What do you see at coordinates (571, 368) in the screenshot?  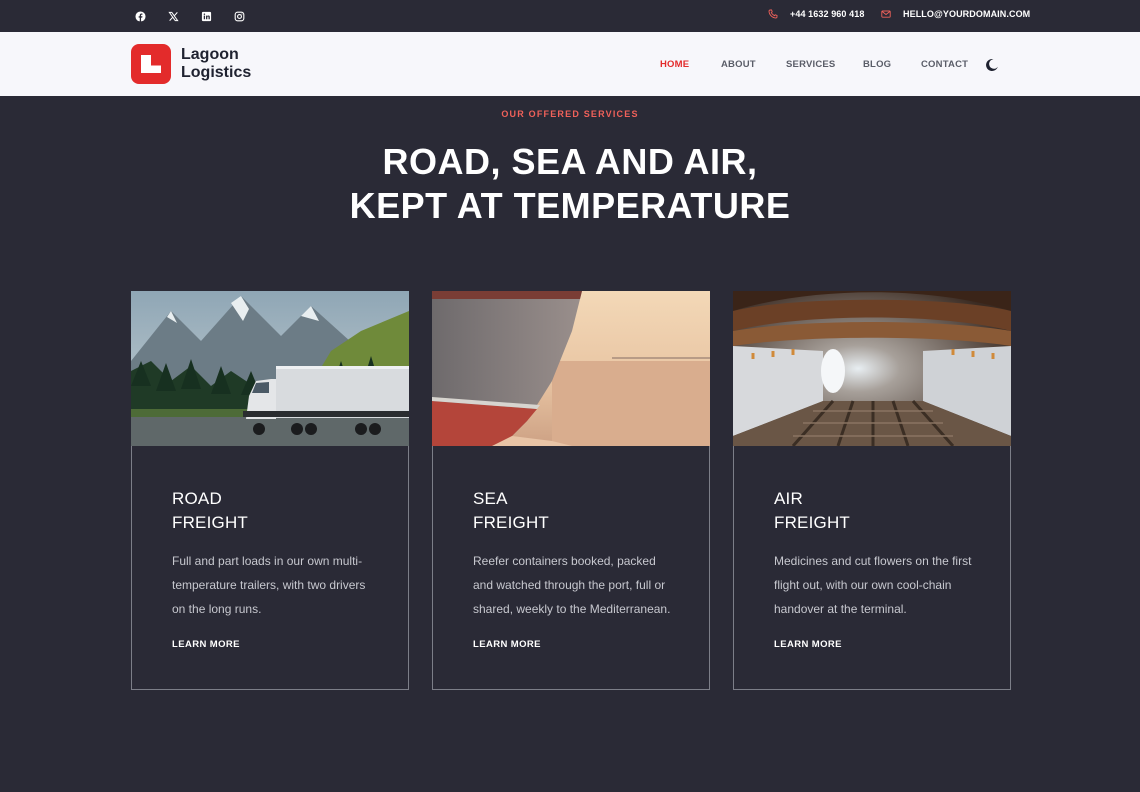 I see `sea-freight-image` at bounding box center [571, 368].